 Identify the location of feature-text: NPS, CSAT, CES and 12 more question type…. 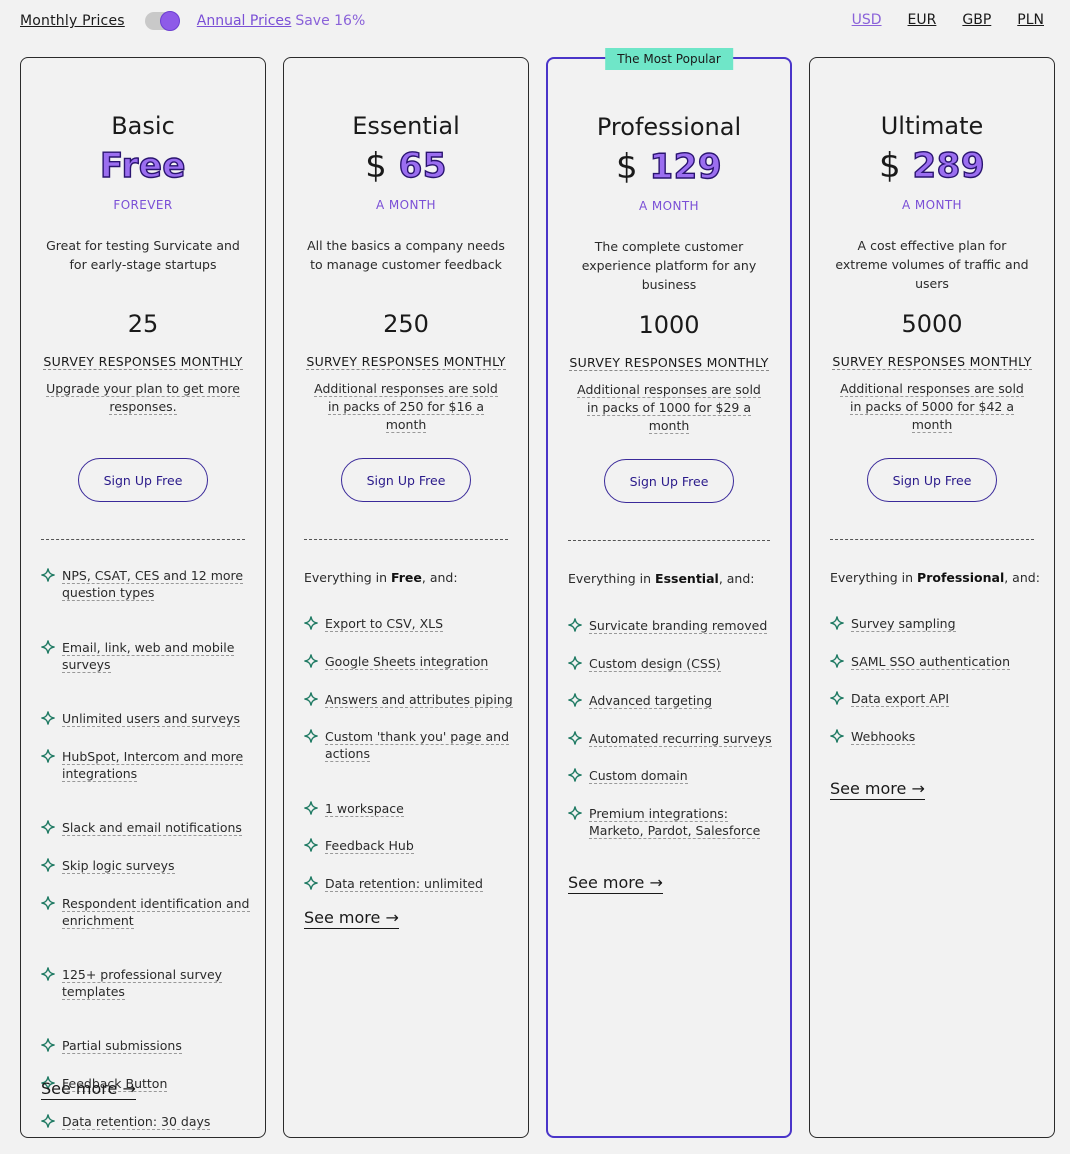
(153, 584).